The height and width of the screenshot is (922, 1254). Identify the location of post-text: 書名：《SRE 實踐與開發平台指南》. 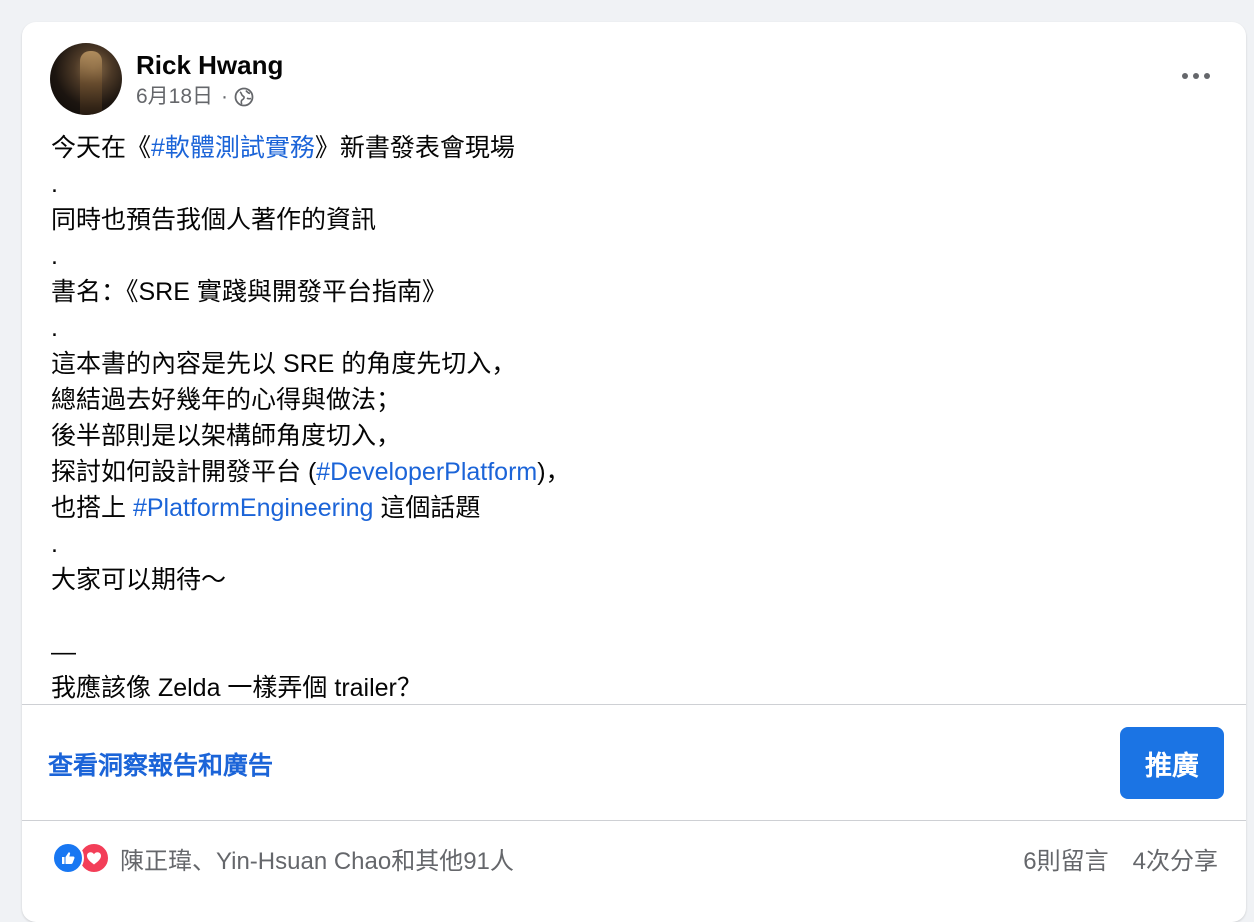
(249, 292).